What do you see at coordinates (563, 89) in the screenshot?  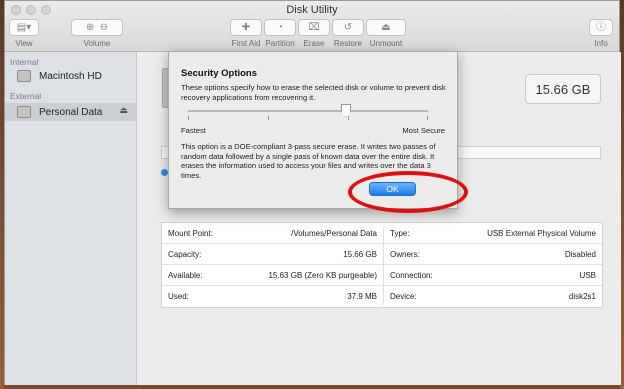 I see `capacity-display: 15.66 GB` at bounding box center [563, 89].